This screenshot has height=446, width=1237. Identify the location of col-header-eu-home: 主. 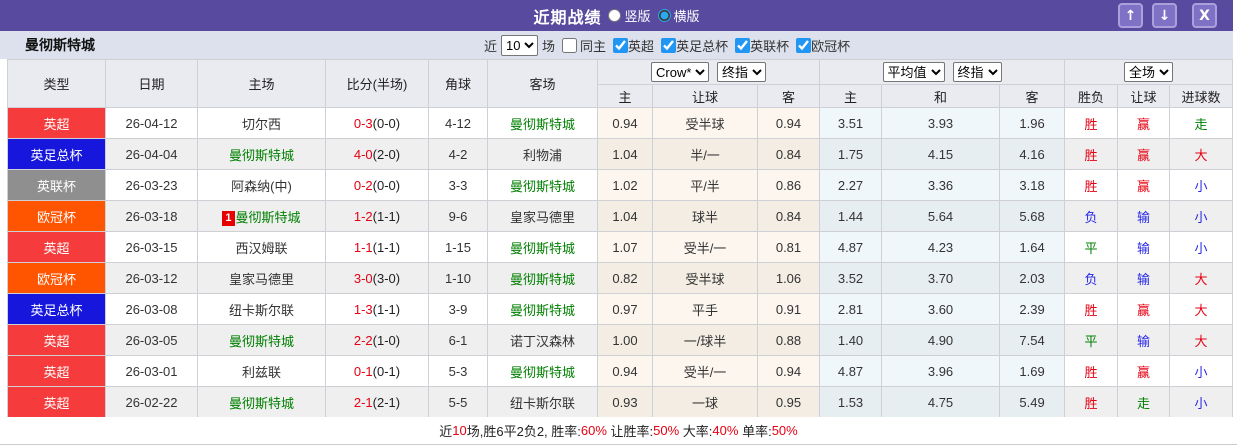
(851, 96).